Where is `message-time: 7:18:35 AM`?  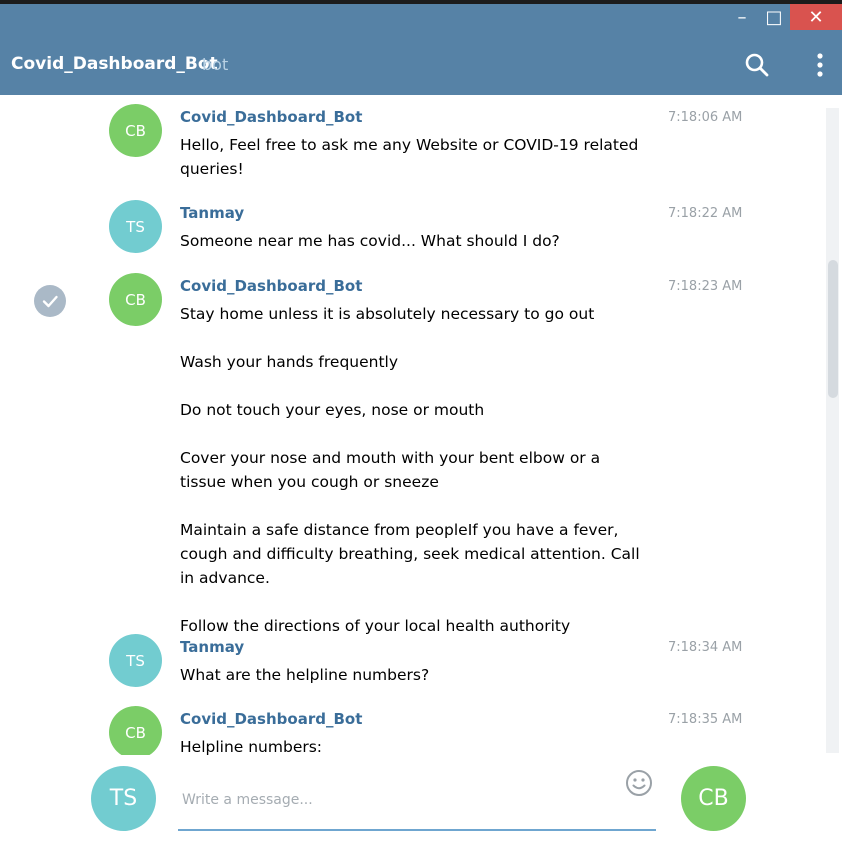 message-time: 7:18:35 AM is located at coordinates (705, 719).